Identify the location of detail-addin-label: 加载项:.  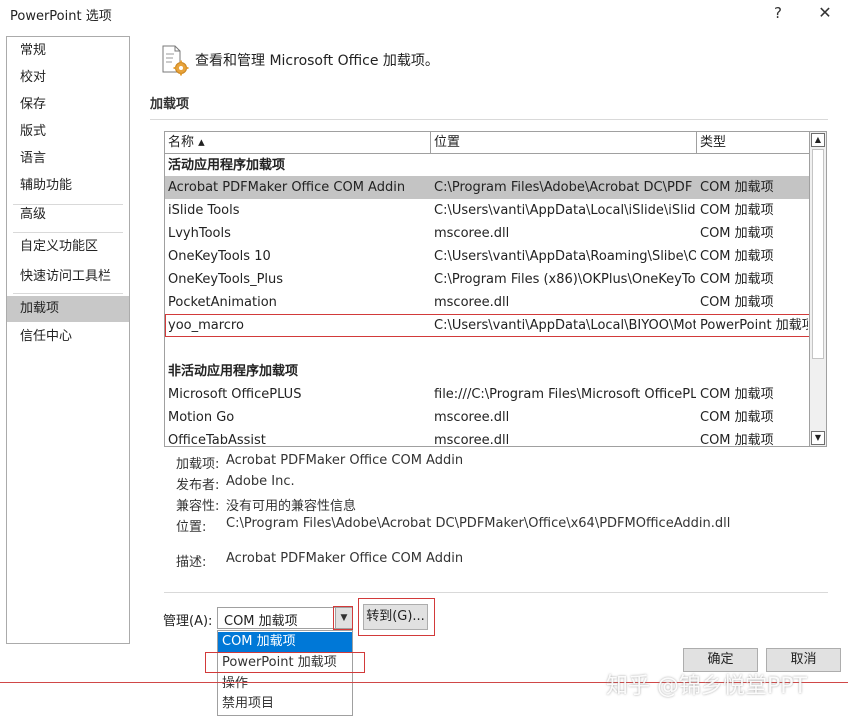
(198, 464).